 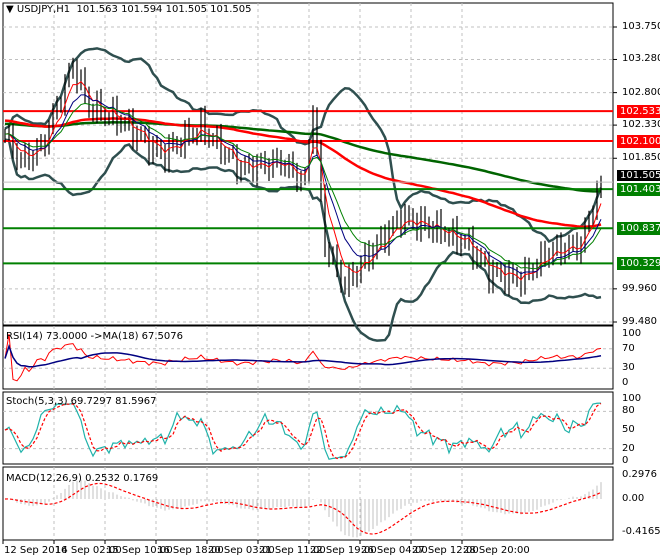 What do you see at coordinates (625, 460) in the screenshot?
I see `stoch-axis-label: 0` at bounding box center [625, 460].